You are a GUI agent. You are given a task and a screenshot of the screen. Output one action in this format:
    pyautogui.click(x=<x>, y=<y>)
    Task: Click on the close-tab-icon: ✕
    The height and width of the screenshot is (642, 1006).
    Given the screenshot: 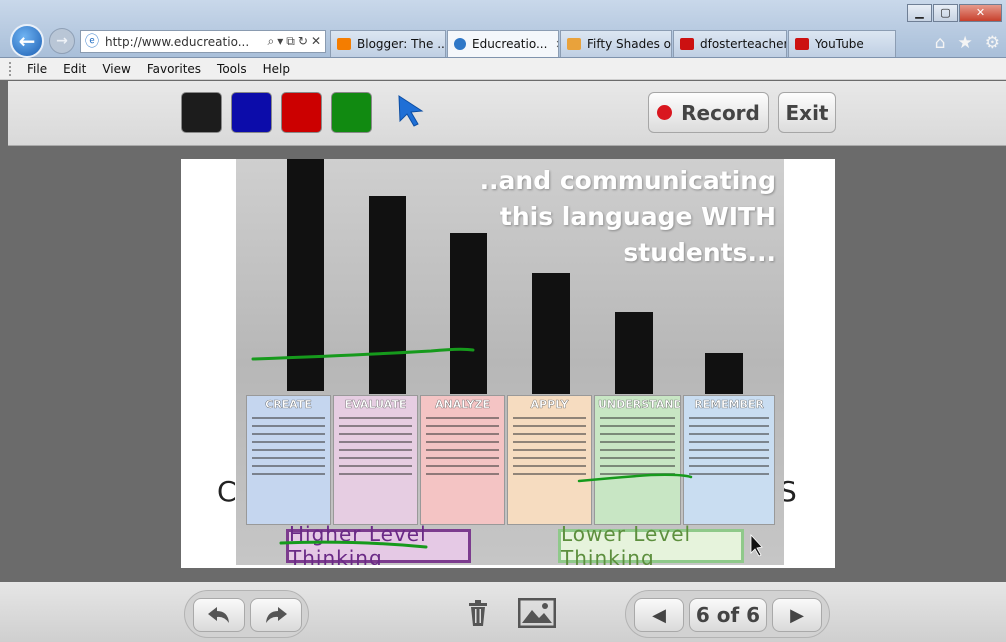 What is the action you would take?
    pyautogui.click(x=556, y=44)
    